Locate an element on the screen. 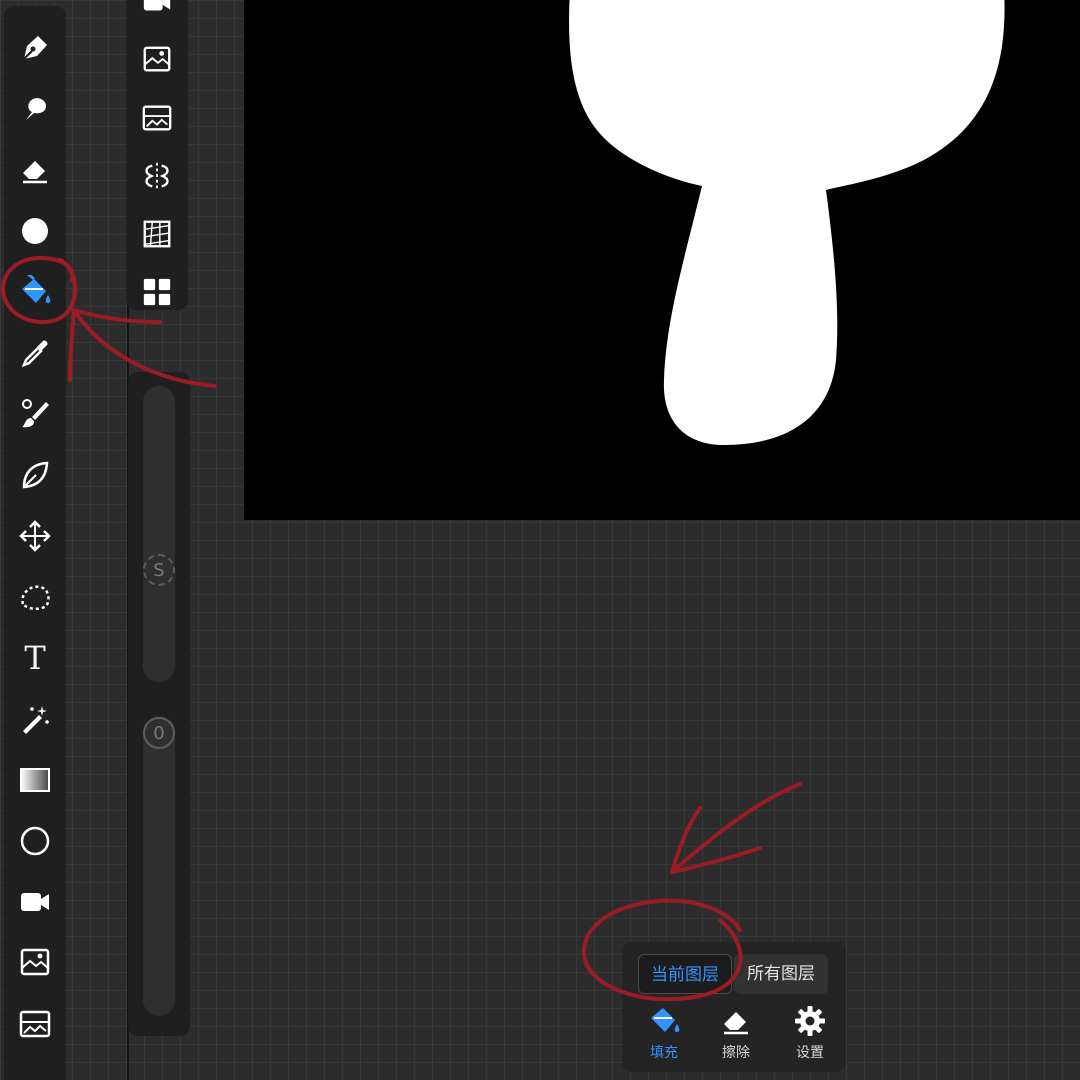  size-knob-label: S is located at coordinates (159, 570).